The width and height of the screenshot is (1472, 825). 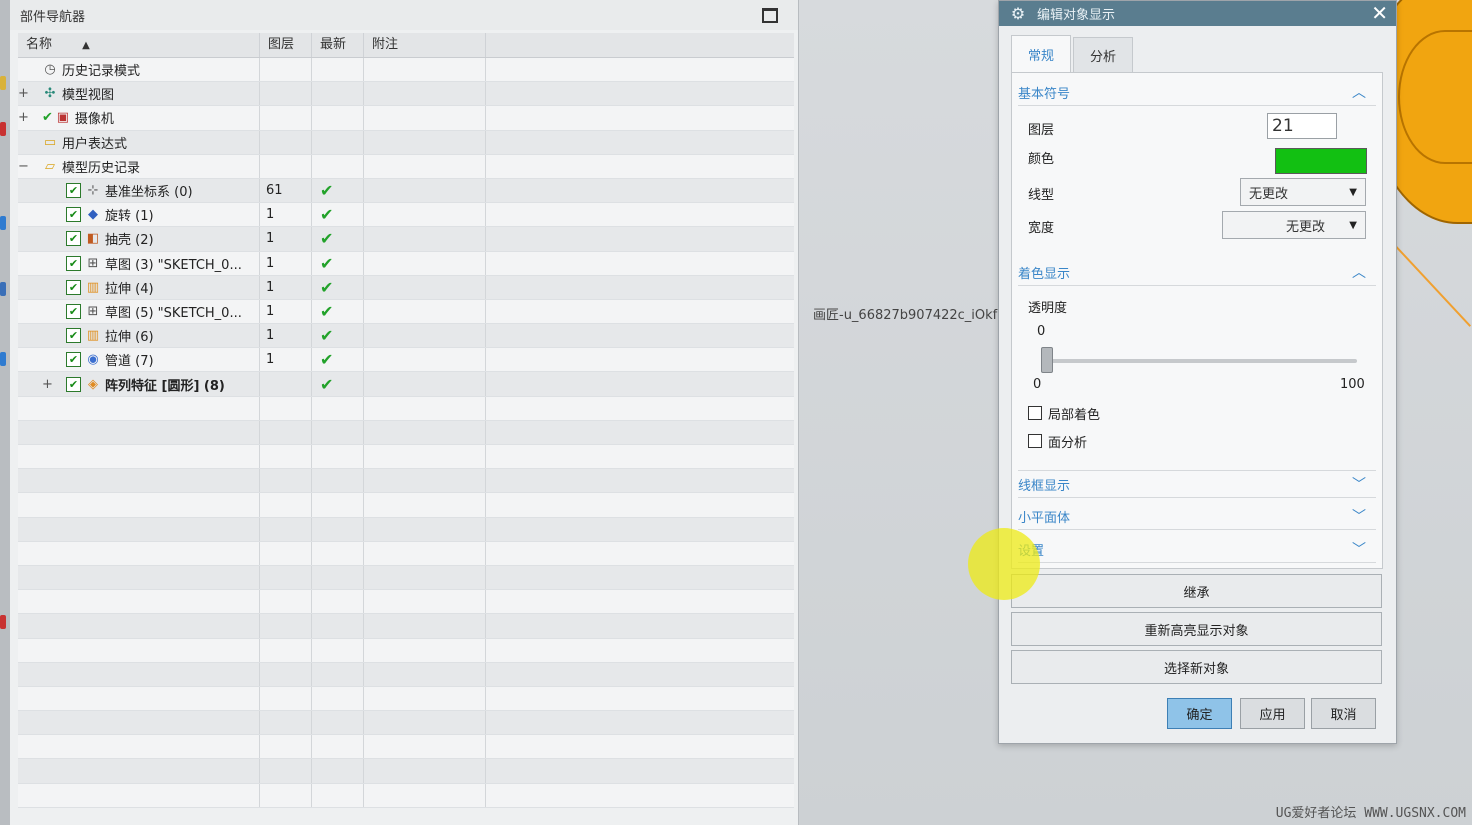 I want to click on section-settings: 设置 ﹀, so click(x=1197, y=549).